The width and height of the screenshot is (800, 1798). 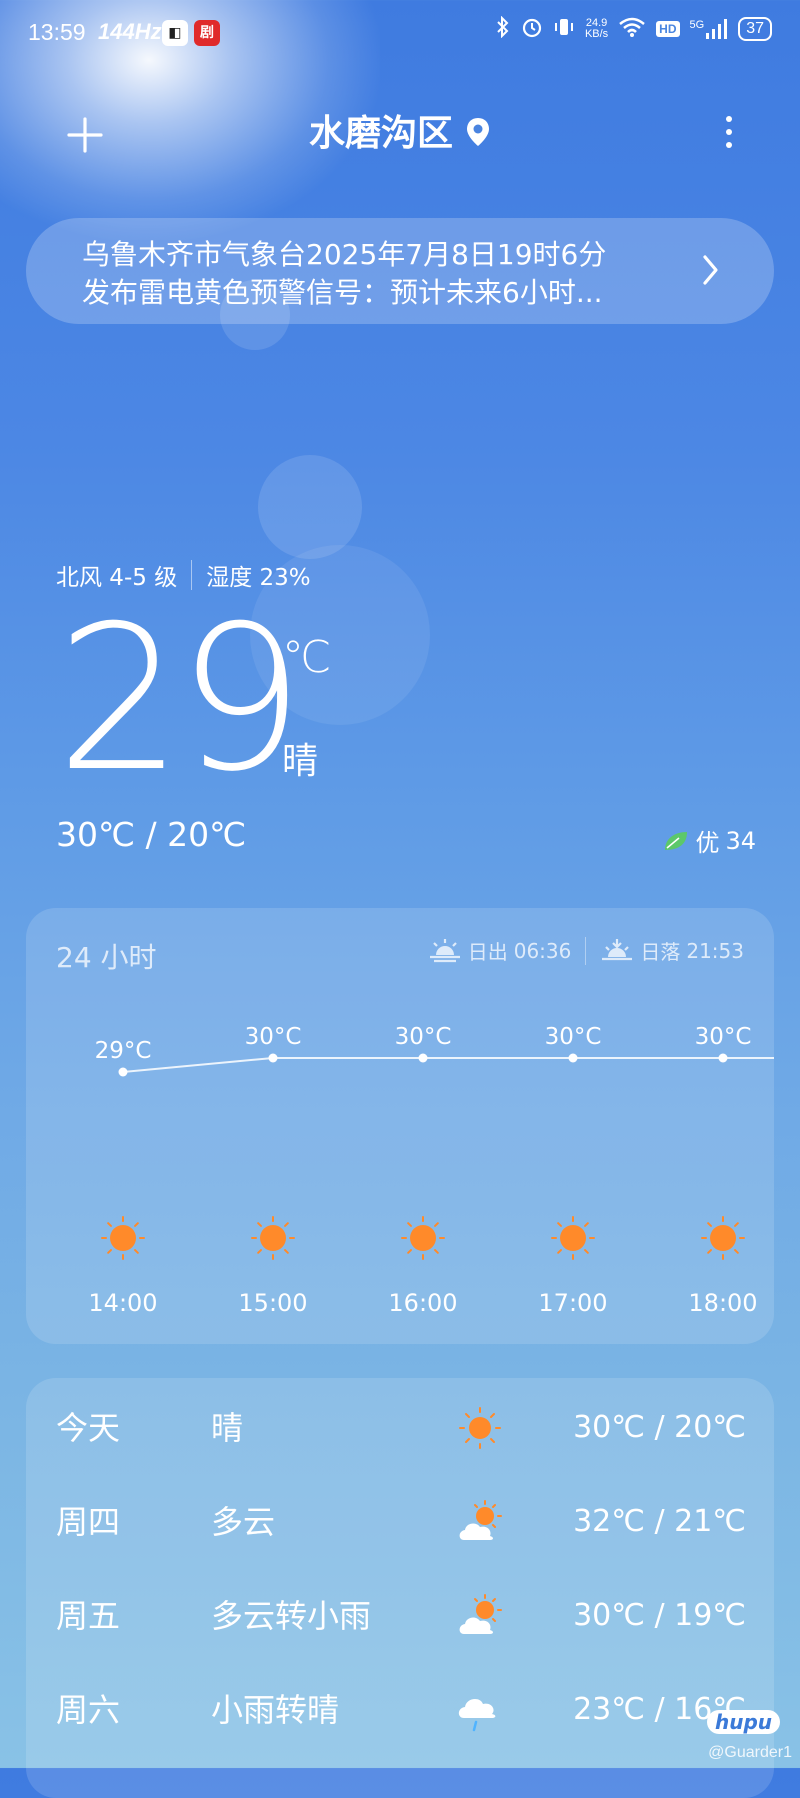 What do you see at coordinates (710, 270) in the screenshot?
I see `chevron-right-icon` at bounding box center [710, 270].